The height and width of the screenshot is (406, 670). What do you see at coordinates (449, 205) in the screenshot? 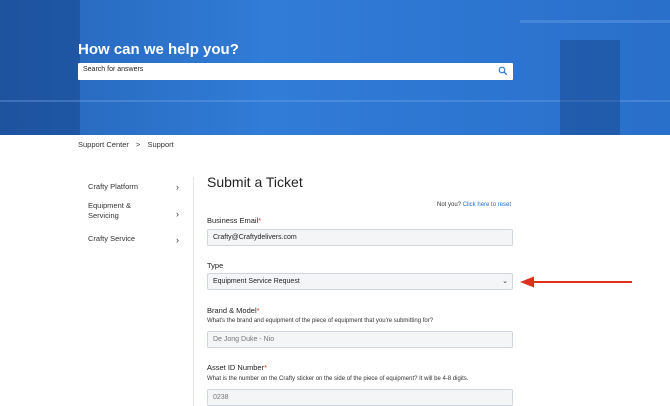
I see `not-you-text: Not you?` at bounding box center [449, 205].